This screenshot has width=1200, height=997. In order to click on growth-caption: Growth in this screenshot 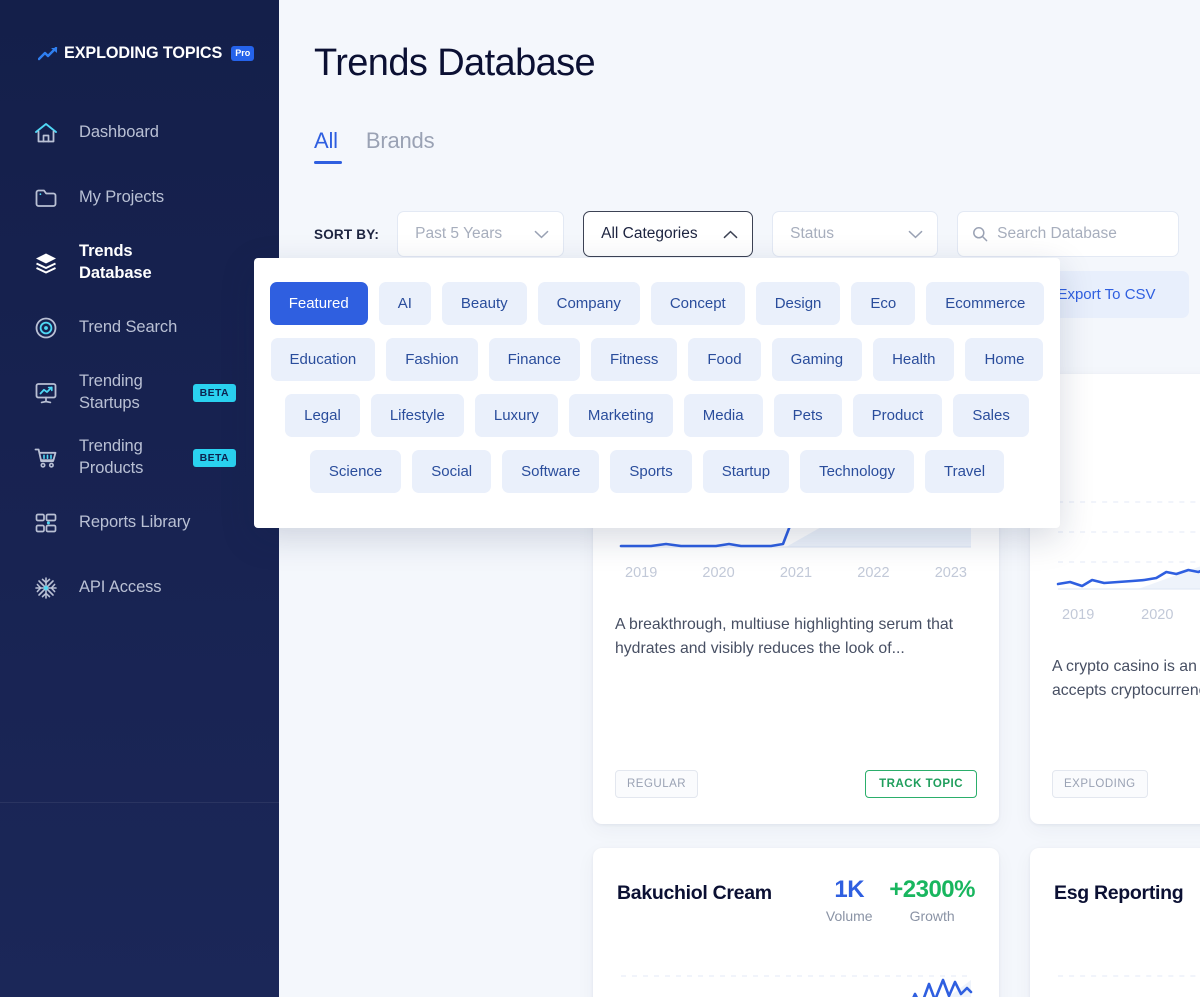, I will do `click(932, 916)`.